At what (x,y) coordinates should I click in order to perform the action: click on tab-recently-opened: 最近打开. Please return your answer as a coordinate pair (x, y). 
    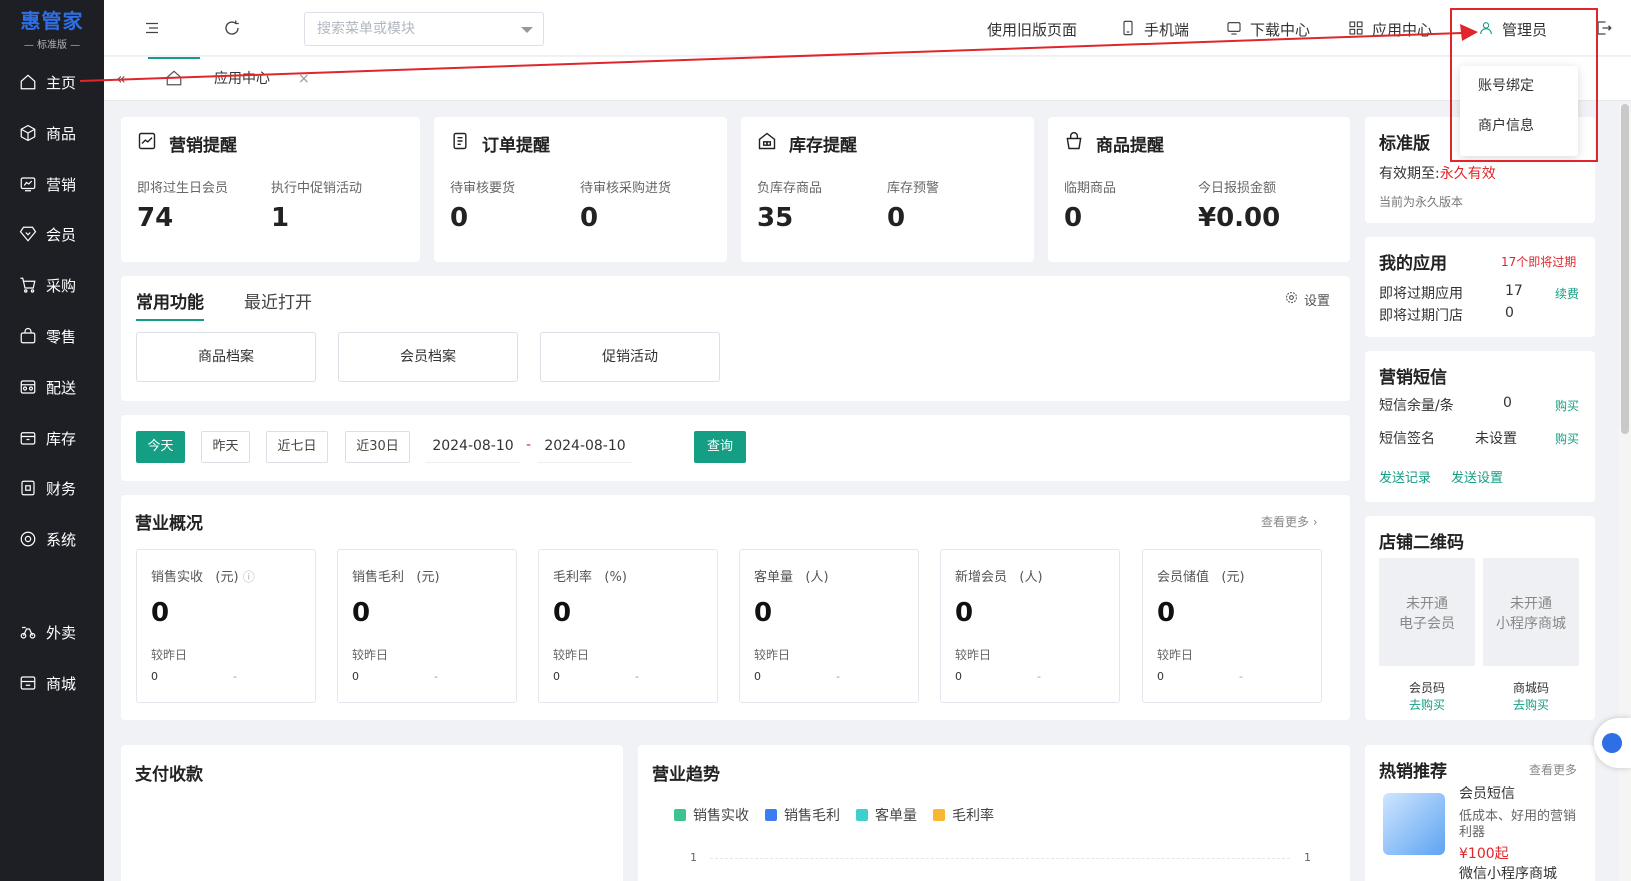
    Looking at the image, I should click on (278, 300).